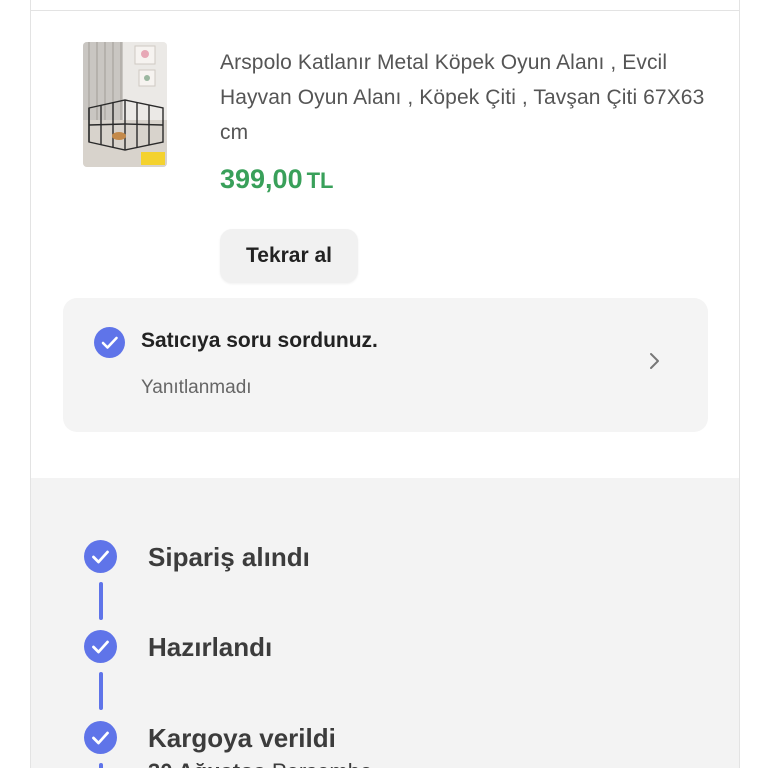  Describe the element at coordinates (320, 180) in the screenshot. I see `price-currency: TL` at that location.